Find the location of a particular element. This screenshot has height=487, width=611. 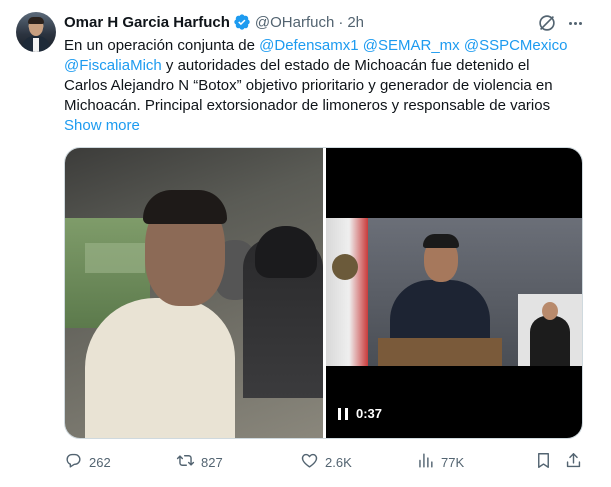

share-button is located at coordinates (573, 462).